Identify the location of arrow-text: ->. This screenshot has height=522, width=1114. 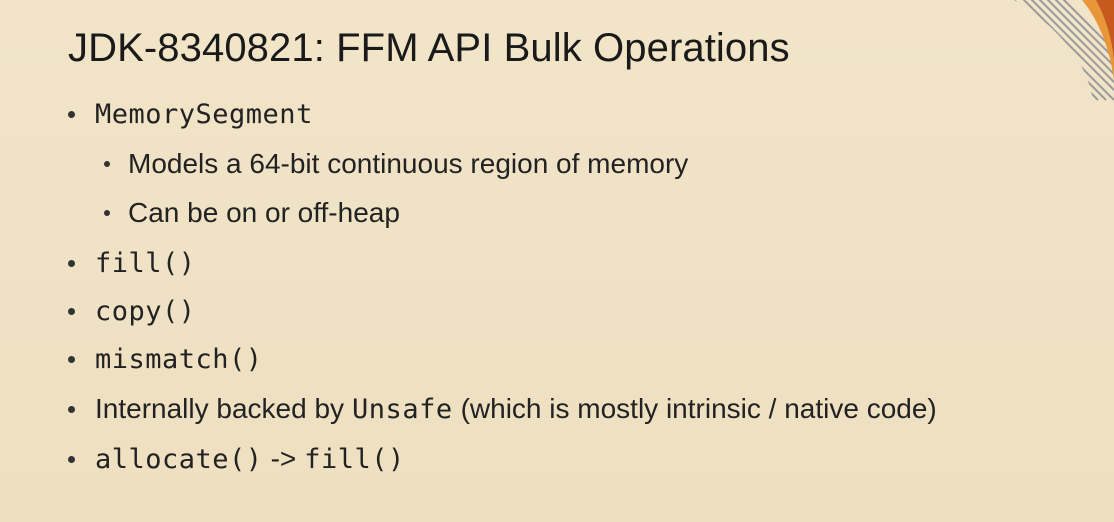
(283, 458).